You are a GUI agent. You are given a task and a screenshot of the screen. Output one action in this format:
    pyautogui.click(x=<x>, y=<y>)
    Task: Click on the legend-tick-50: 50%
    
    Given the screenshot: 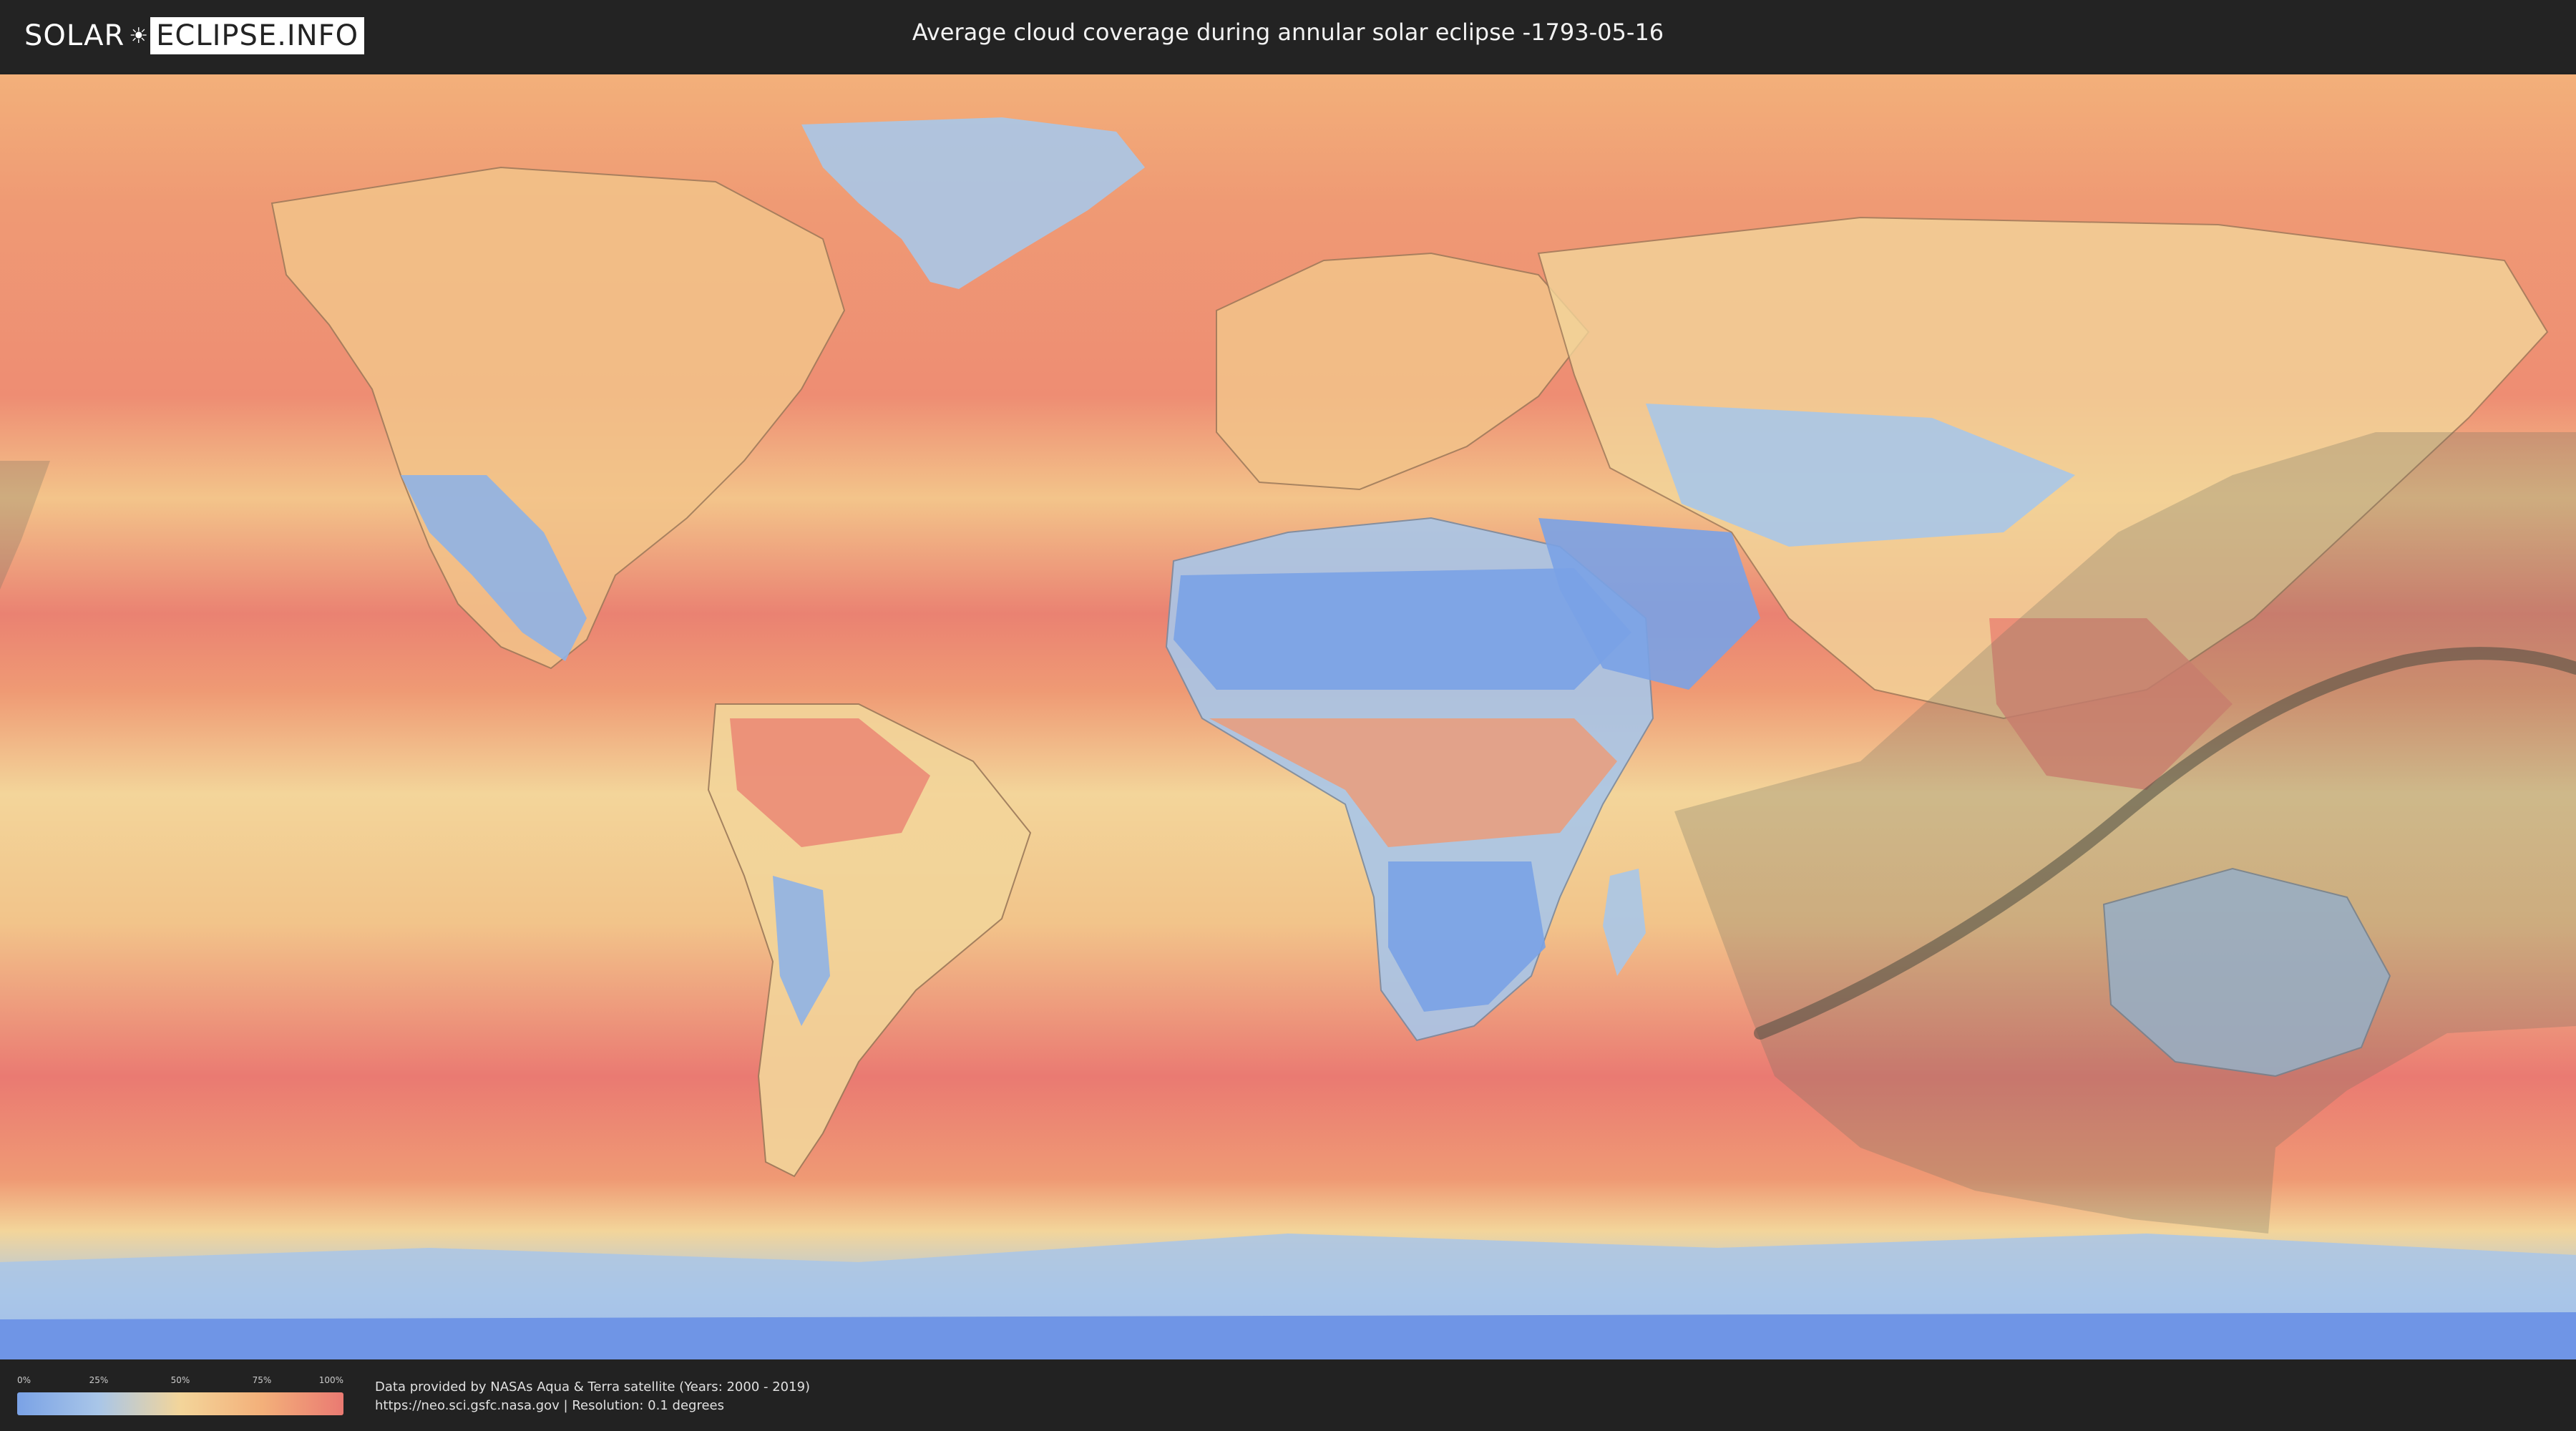 What is the action you would take?
    pyautogui.click(x=180, y=1380)
    